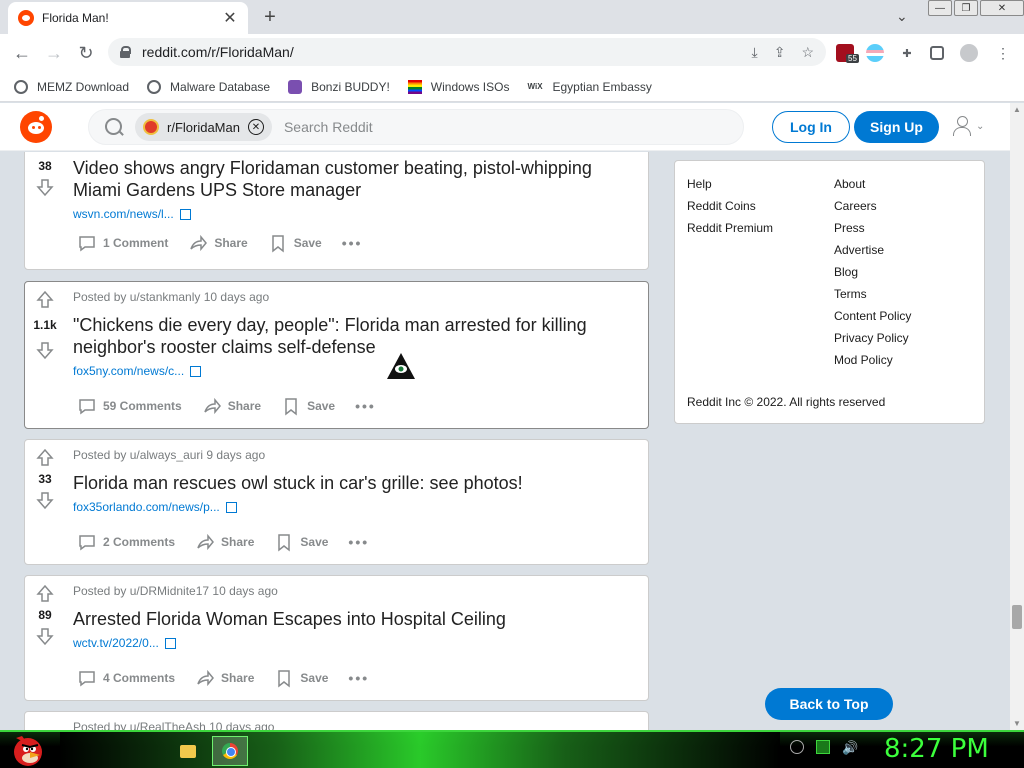  I want to click on page-scrollbar: ▲ ▼, so click(1017, 416).